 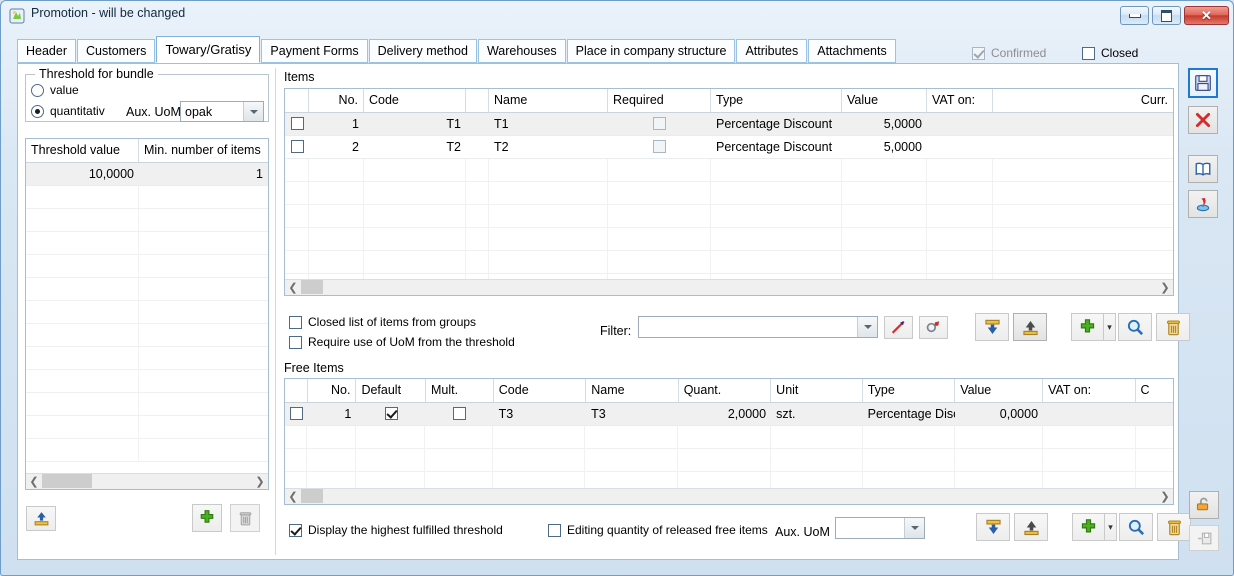 What do you see at coordinates (1206, 15) in the screenshot?
I see `close-button: ✕` at bounding box center [1206, 15].